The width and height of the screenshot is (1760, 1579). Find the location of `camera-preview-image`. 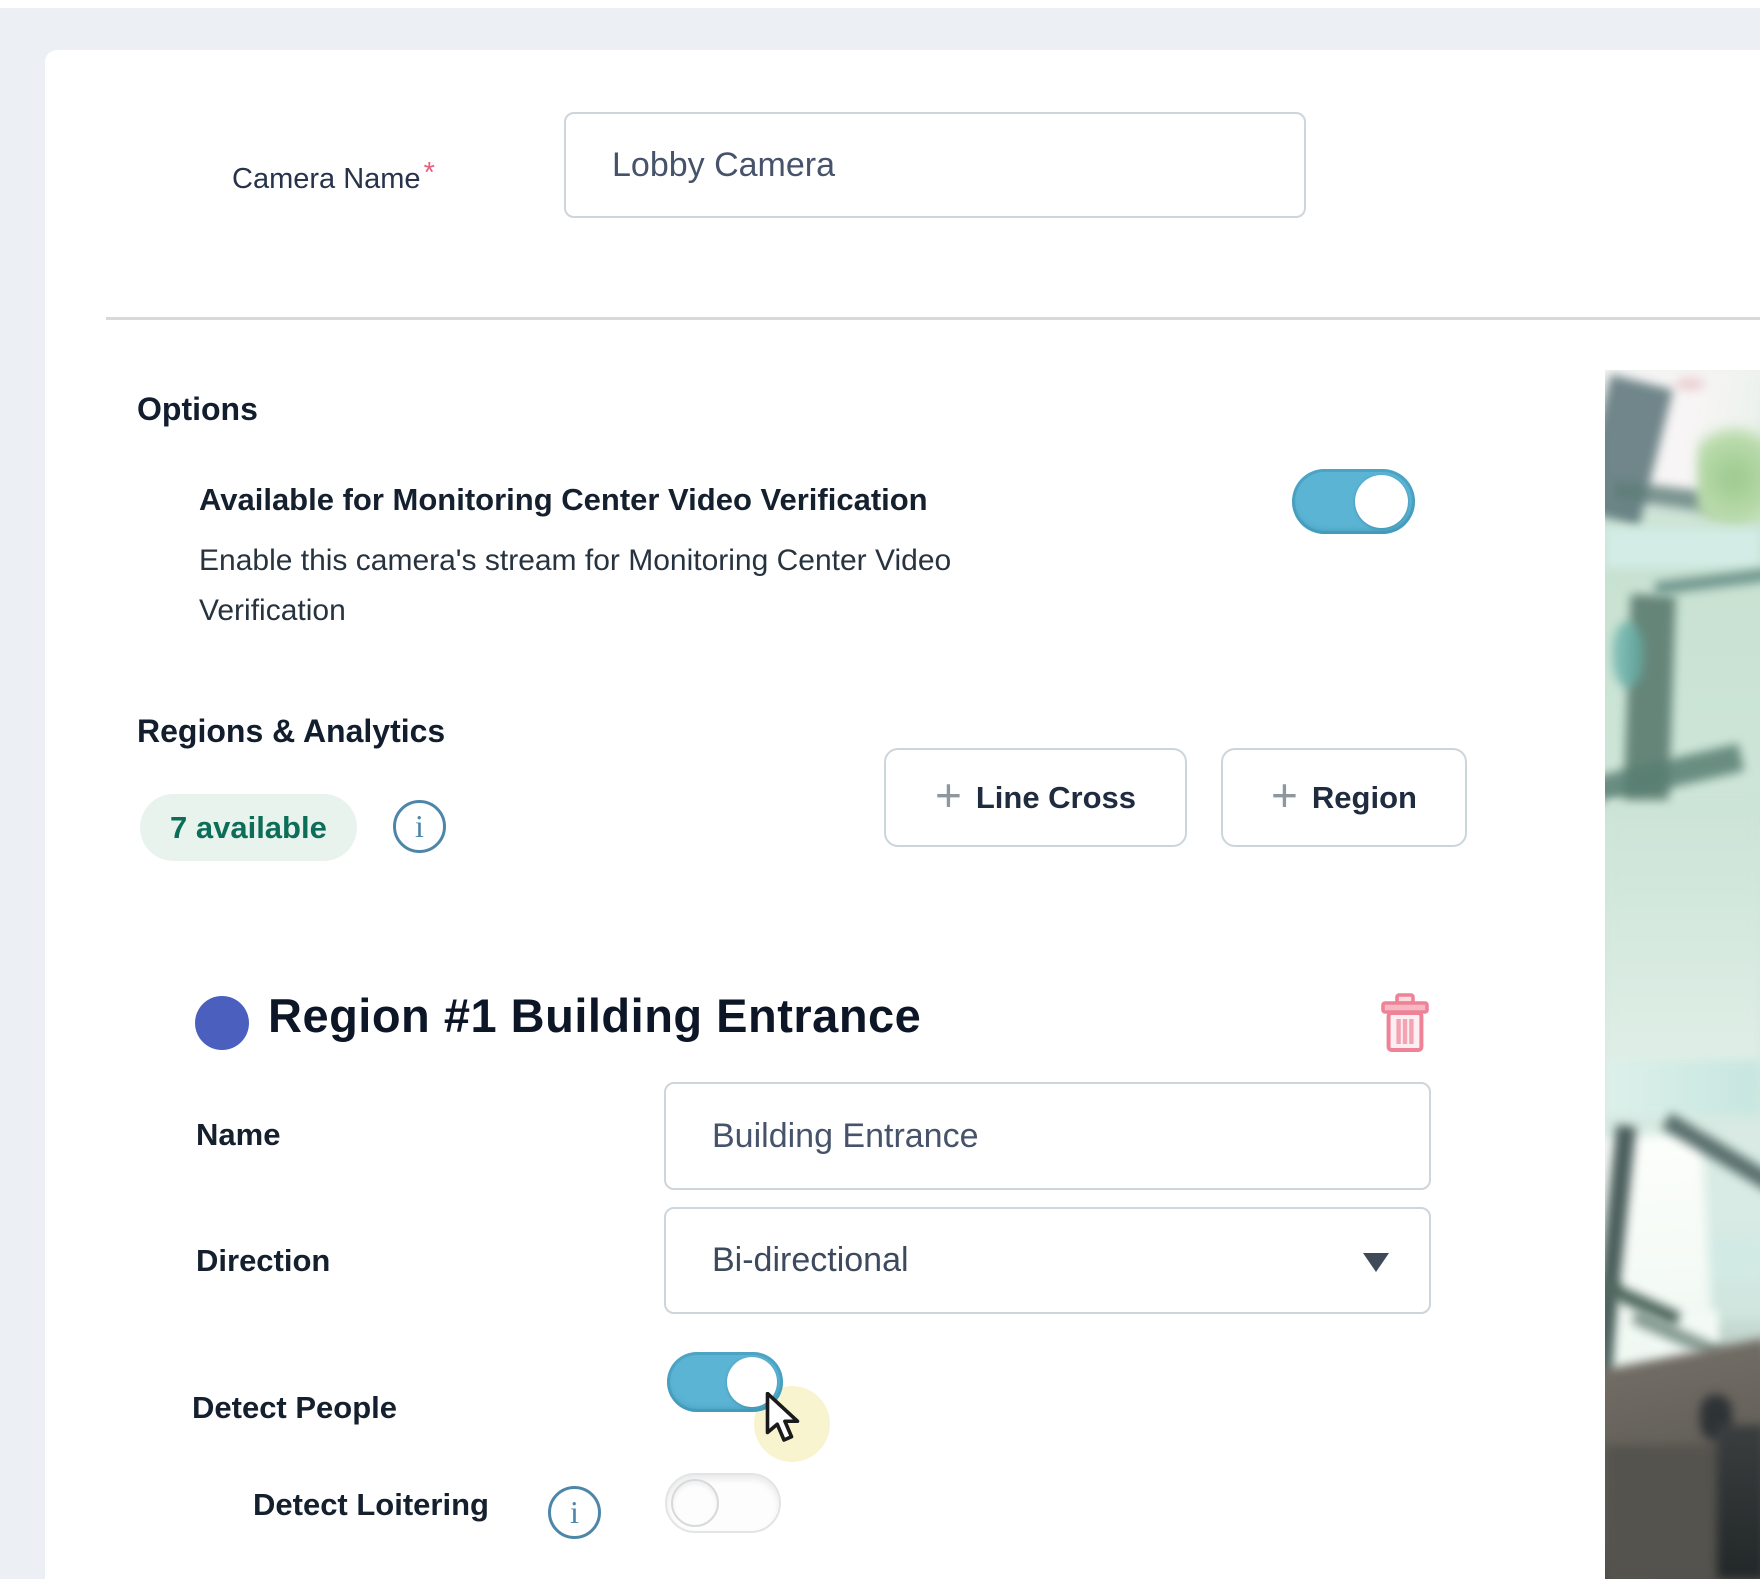

camera-preview-image is located at coordinates (1682, 974).